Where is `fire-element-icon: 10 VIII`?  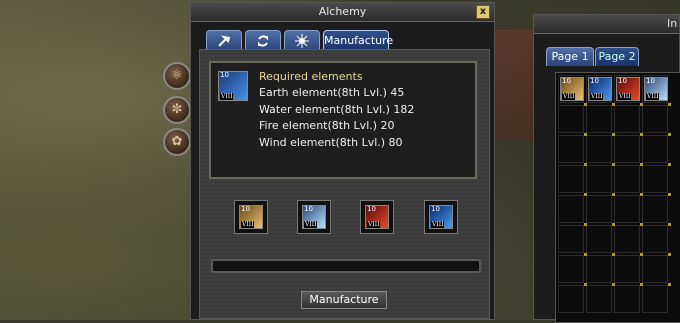
fire-element-icon: 10 VIII is located at coordinates (628, 89).